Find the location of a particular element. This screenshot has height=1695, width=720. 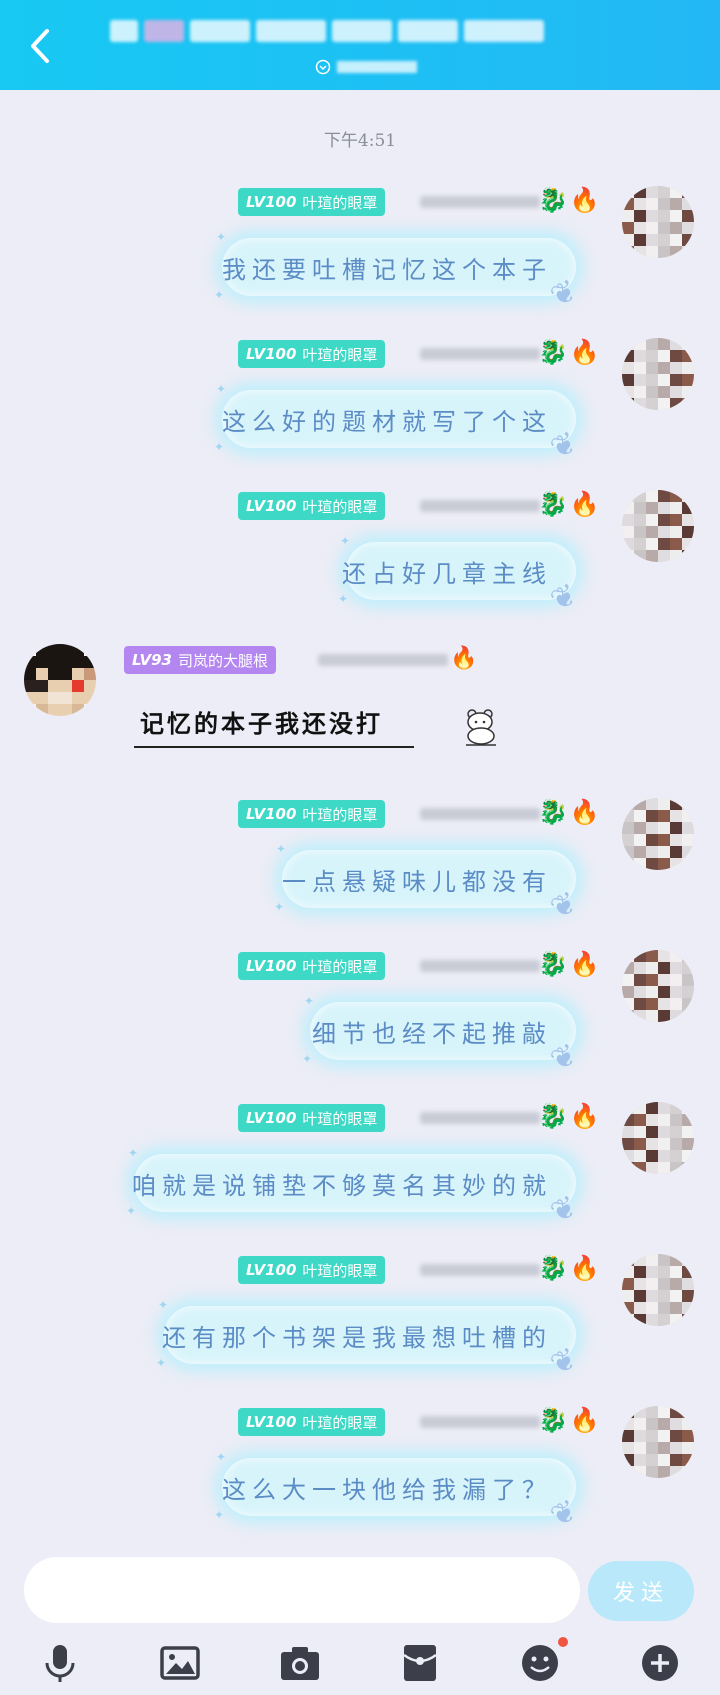

image-button is located at coordinates (180, 1663).